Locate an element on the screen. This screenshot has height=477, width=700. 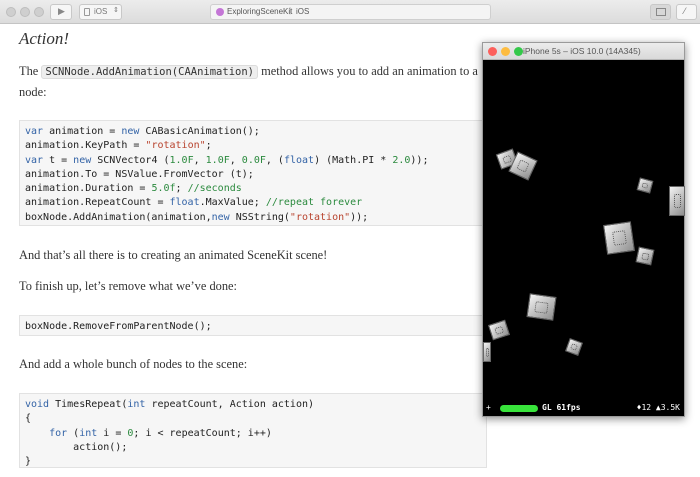
fps-bar is located at coordinates (519, 408).